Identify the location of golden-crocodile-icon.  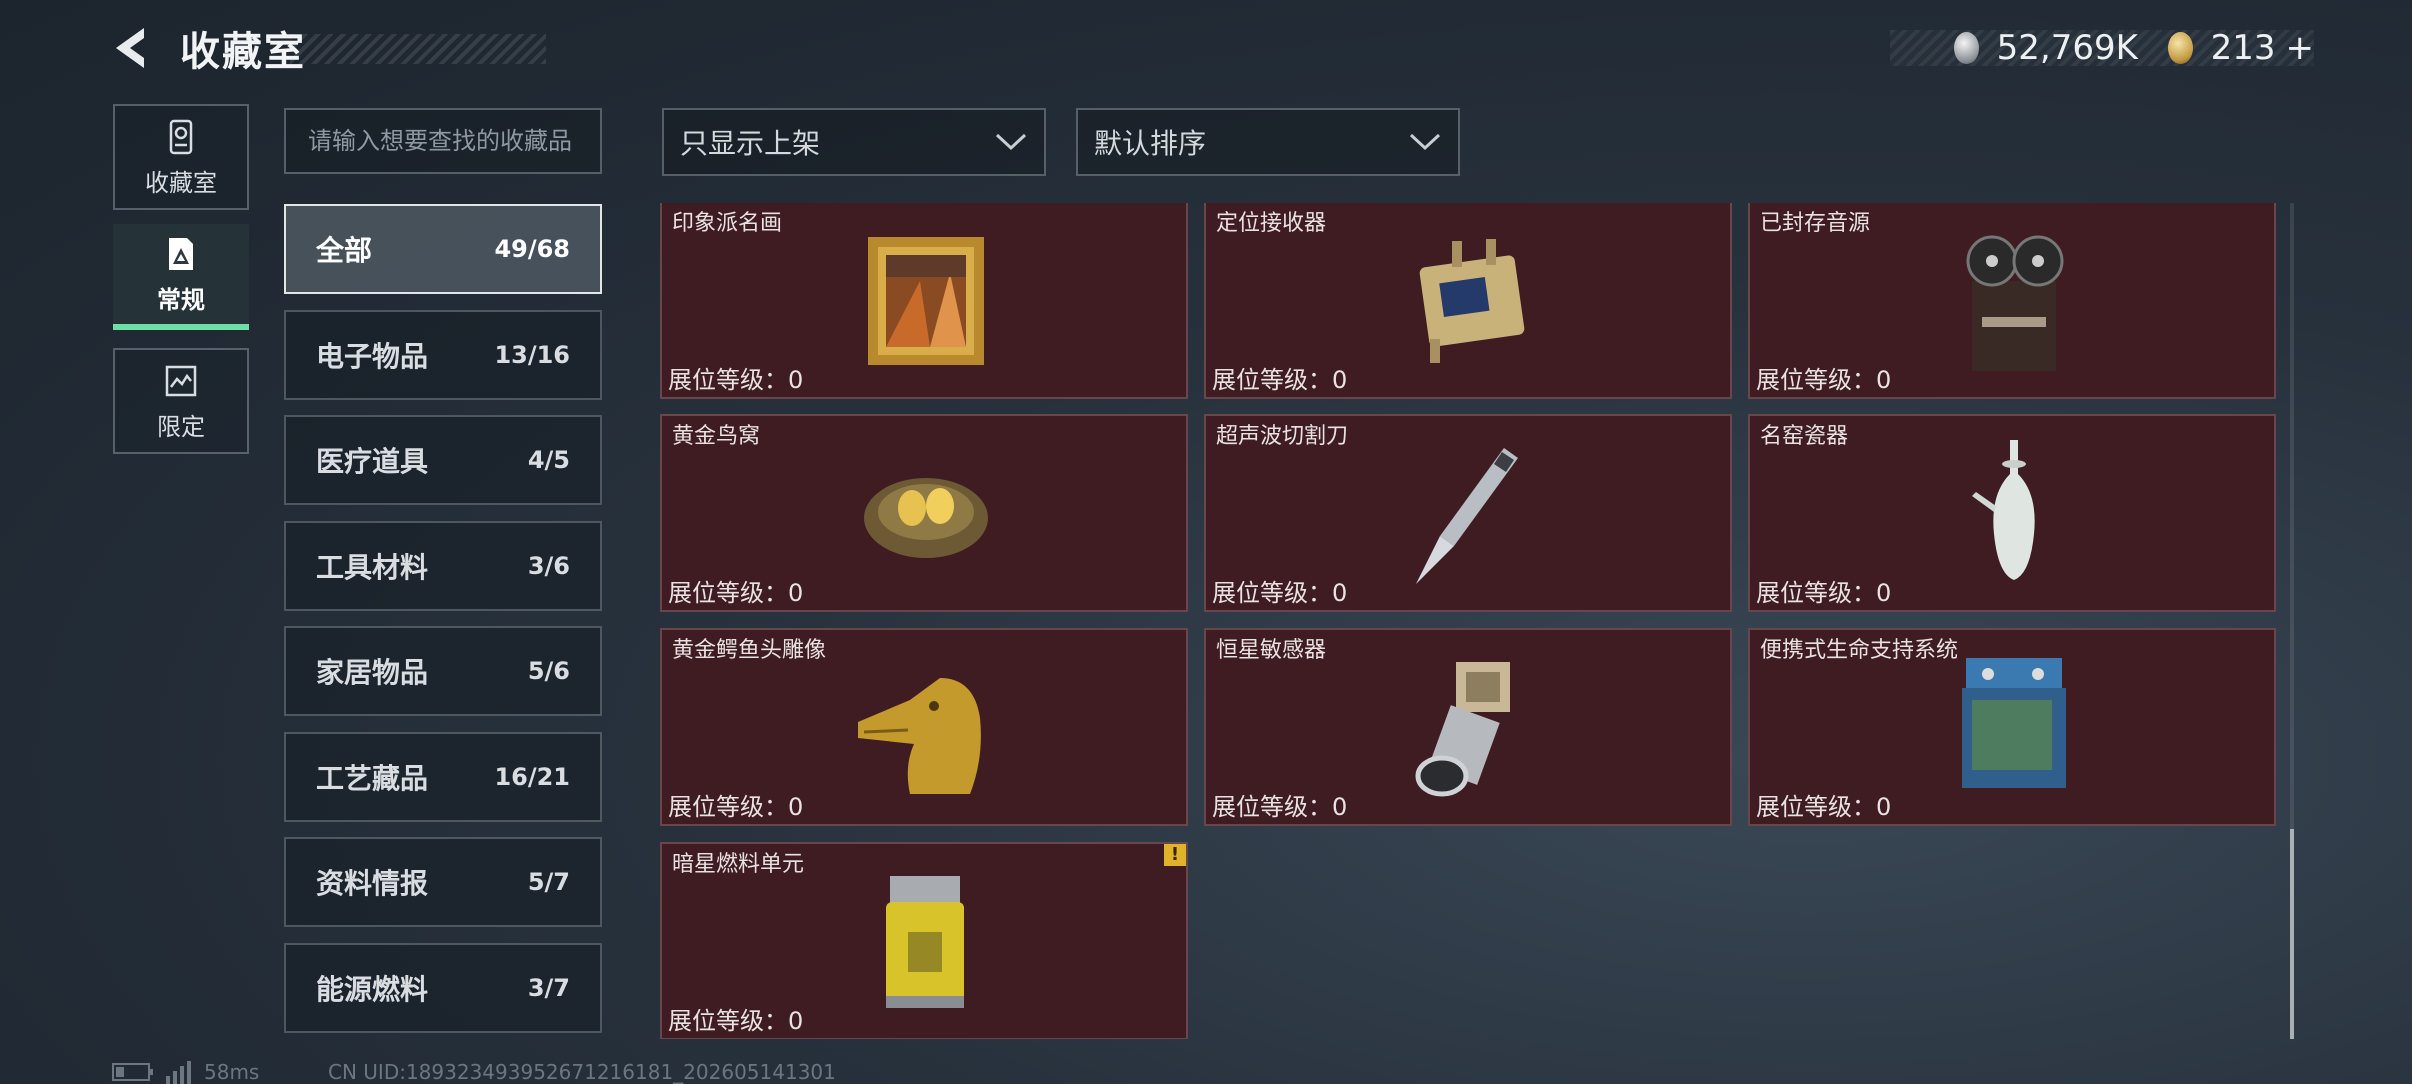
(919, 736).